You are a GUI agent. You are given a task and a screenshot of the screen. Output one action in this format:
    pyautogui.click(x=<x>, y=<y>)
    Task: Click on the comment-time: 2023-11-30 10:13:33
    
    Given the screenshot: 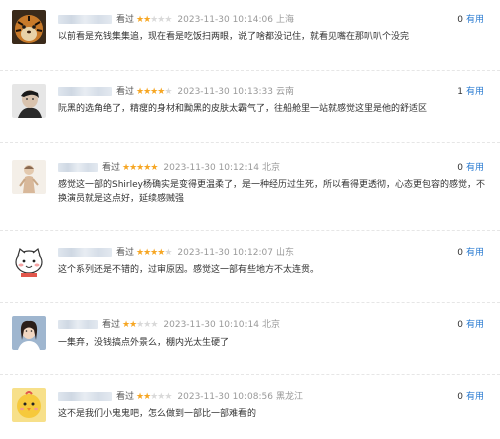 What is the action you would take?
    pyautogui.click(x=225, y=92)
    